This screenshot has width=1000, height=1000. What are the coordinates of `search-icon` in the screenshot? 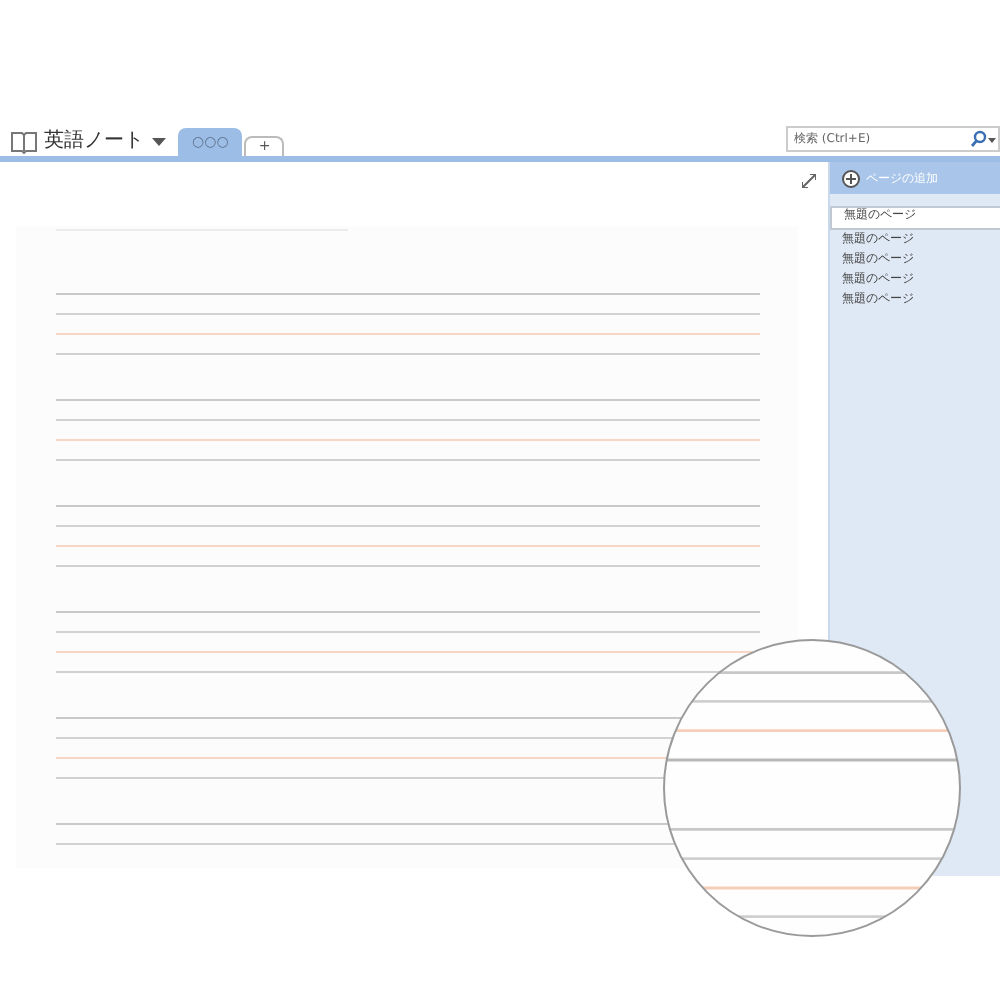 It's located at (983, 139).